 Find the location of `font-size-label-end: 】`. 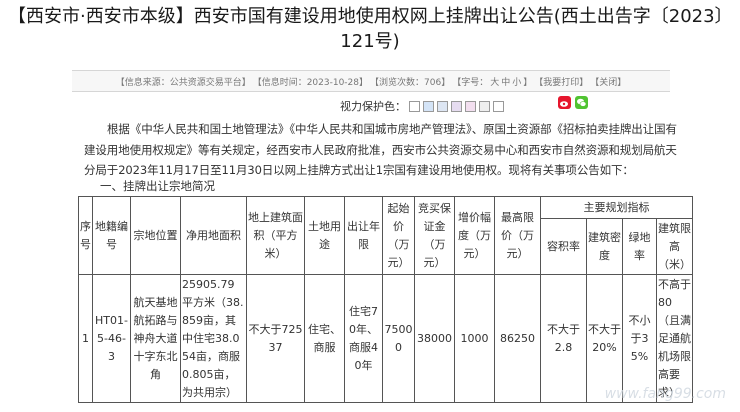

font-size-label-end: 】 is located at coordinates (528, 82).